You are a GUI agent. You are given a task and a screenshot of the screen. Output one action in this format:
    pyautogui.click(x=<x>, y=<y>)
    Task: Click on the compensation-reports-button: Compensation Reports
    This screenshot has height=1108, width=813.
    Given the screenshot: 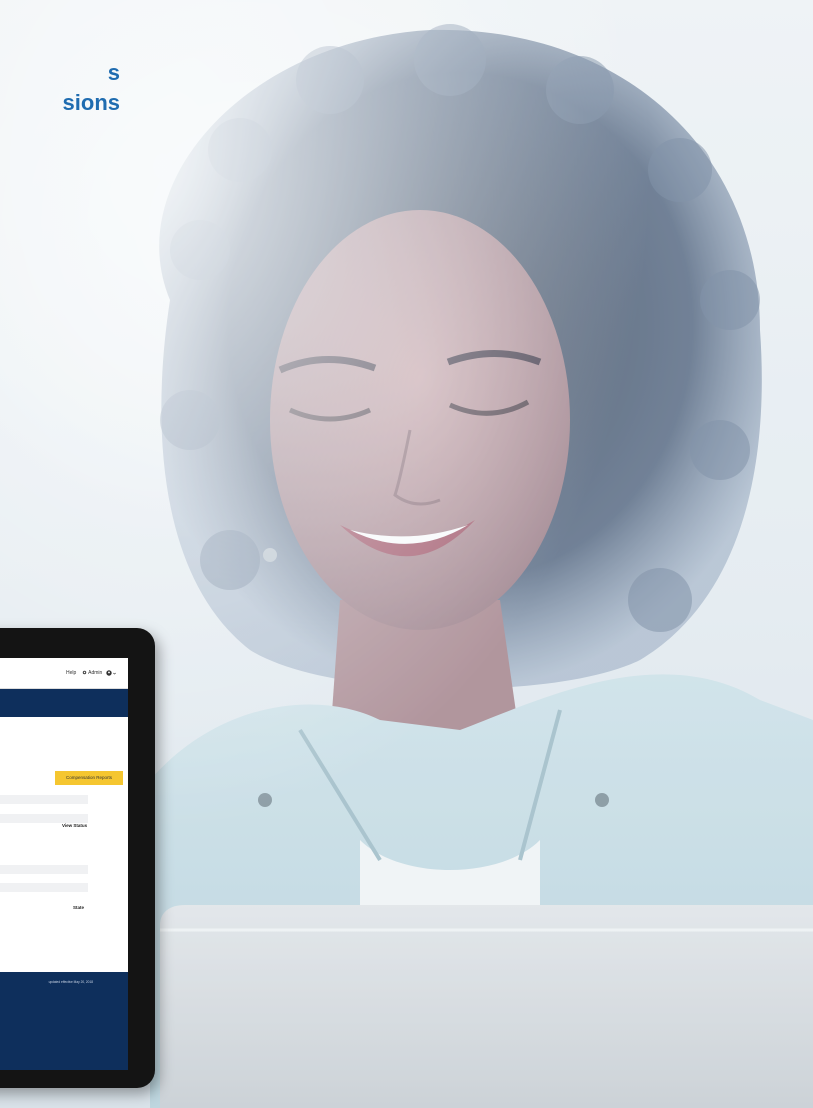 What is the action you would take?
    pyautogui.click(x=89, y=778)
    